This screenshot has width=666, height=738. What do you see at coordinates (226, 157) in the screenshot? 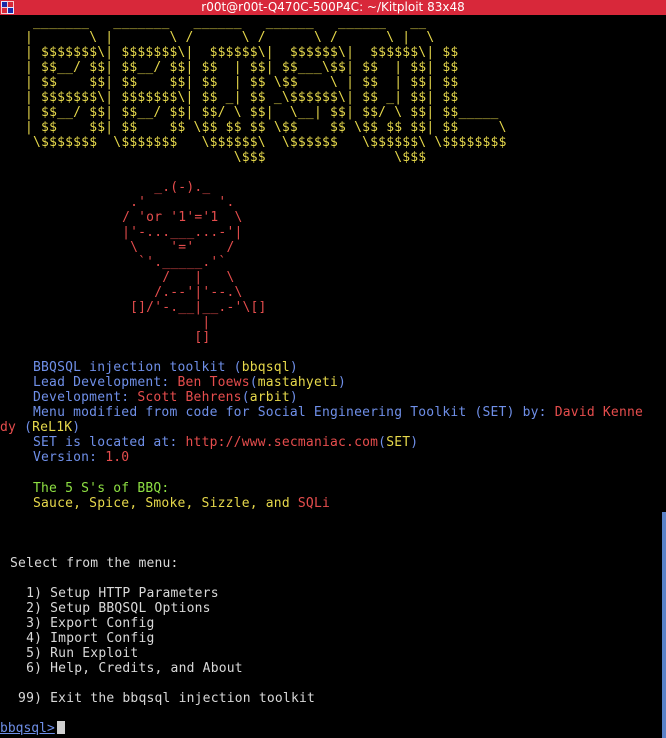
I see `logo-line-10: \$$$ \$$$` at bounding box center [226, 157].